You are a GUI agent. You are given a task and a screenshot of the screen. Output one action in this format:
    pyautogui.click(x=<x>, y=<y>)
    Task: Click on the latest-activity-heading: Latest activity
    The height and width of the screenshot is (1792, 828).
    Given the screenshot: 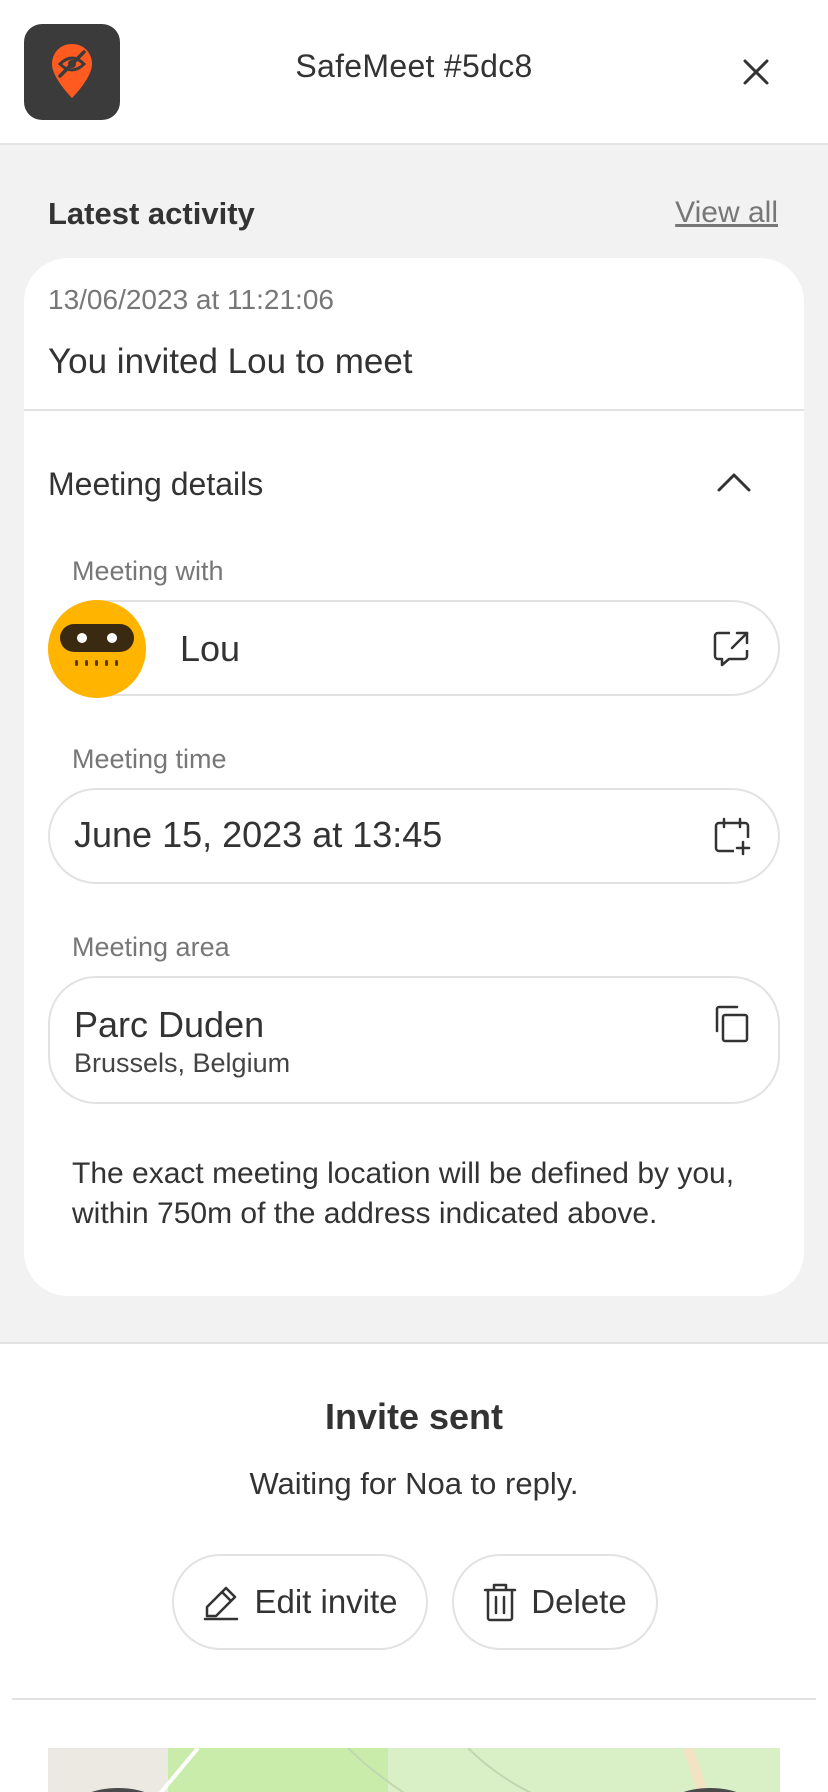 What is the action you would take?
    pyautogui.click(x=151, y=213)
    